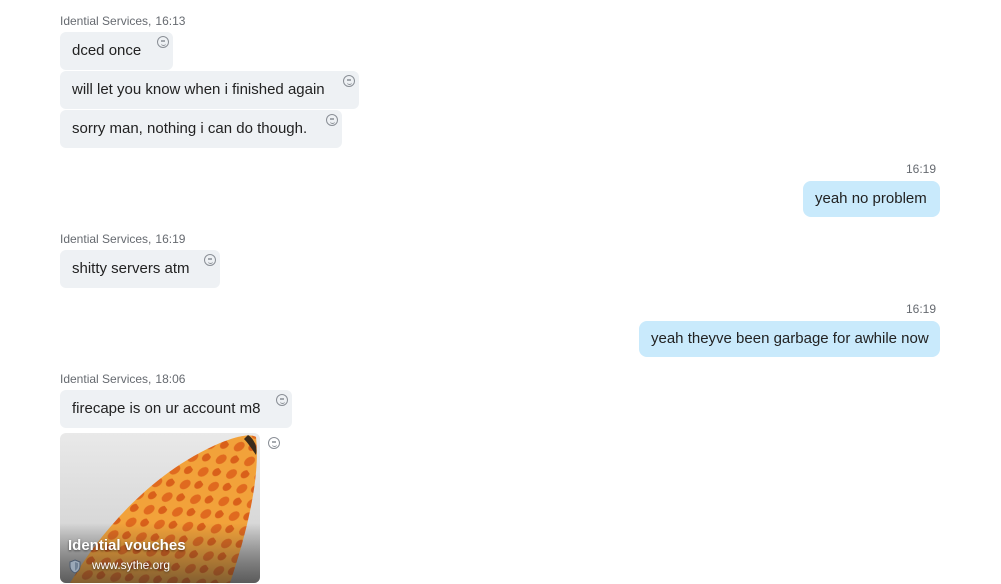 This screenshot has height=584, width=1001. What do you see at coordinates (166, 408) in the screenshot?
I see `message-text: firecape is on ur account m8` at bounding box center [166, 408].